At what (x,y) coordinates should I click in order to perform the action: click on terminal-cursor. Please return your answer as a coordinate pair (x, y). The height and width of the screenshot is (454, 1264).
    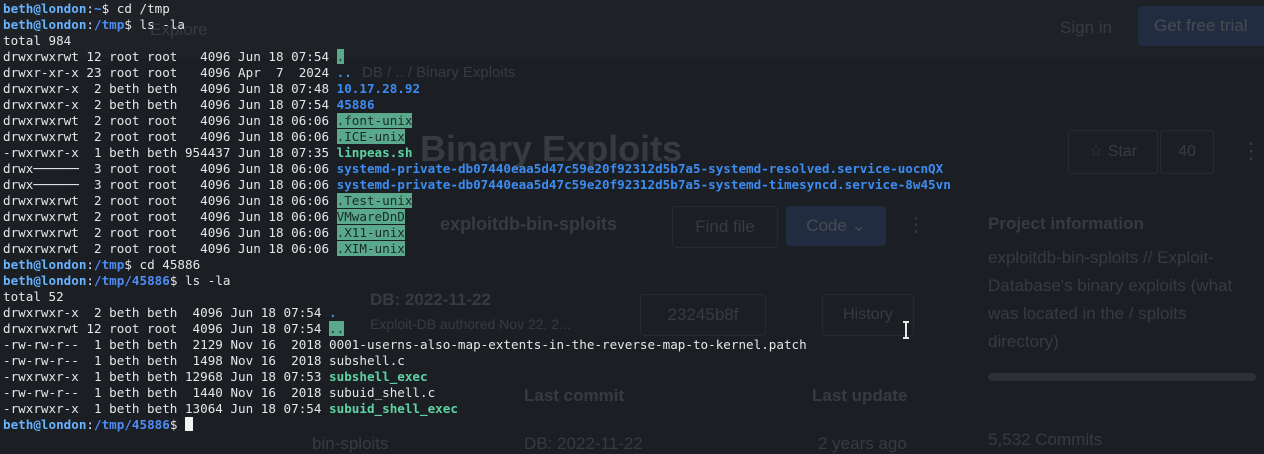
    Looking at the image, I should click on (189, 424).